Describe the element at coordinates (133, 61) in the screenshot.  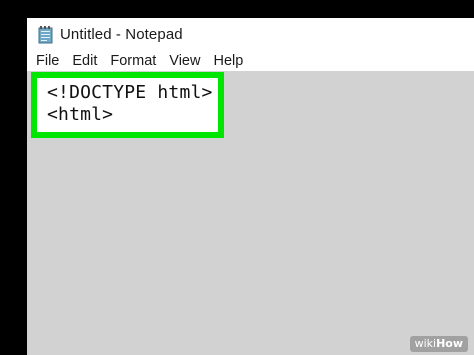
I see `menu-format: Format` at that location.